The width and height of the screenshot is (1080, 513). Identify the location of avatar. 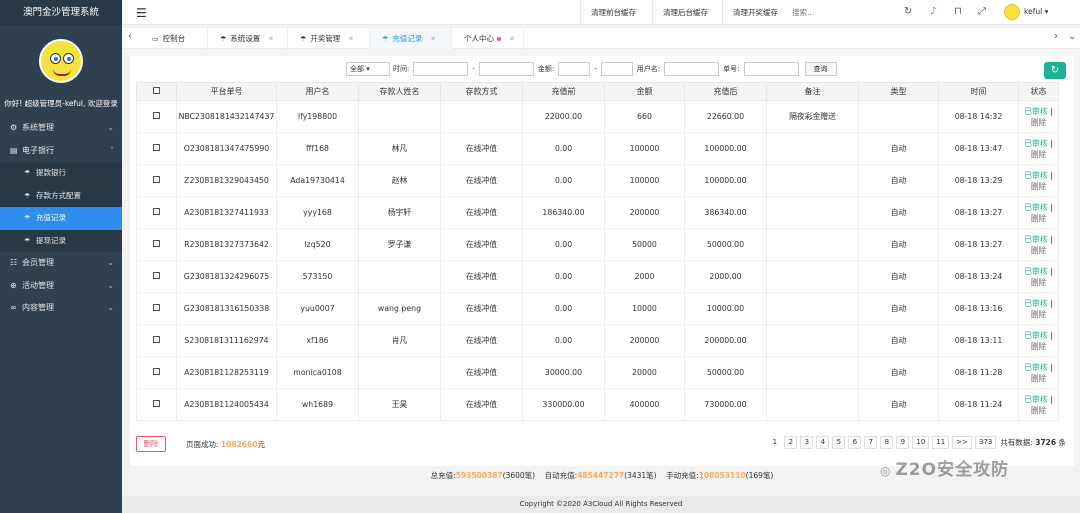
(61, 61).